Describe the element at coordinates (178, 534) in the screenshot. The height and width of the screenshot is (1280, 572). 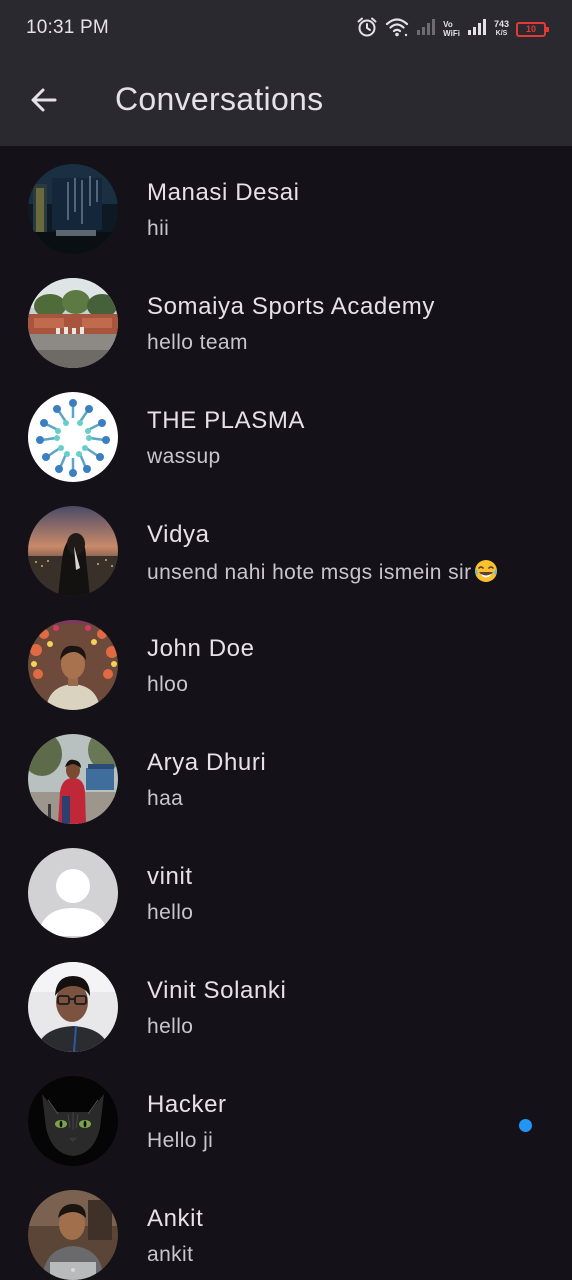
I see `conversation-name: Vidya` at that location.